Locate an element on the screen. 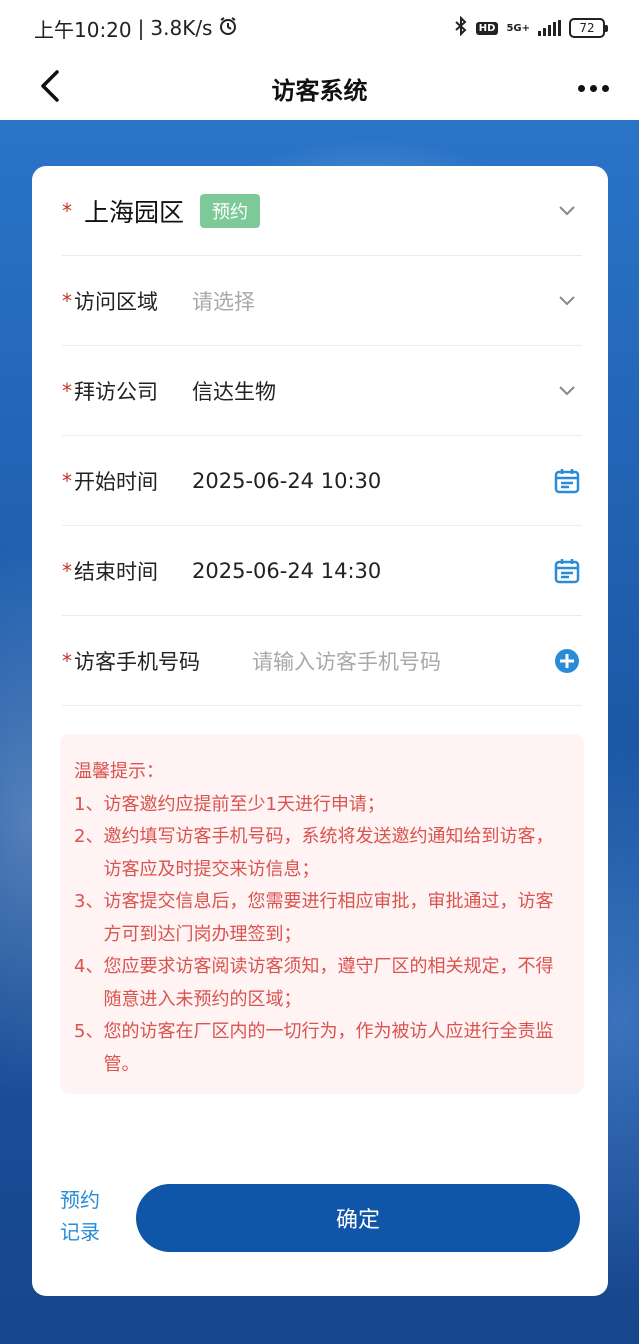  tip-number: 1、 is located at coordinates (89, 804).